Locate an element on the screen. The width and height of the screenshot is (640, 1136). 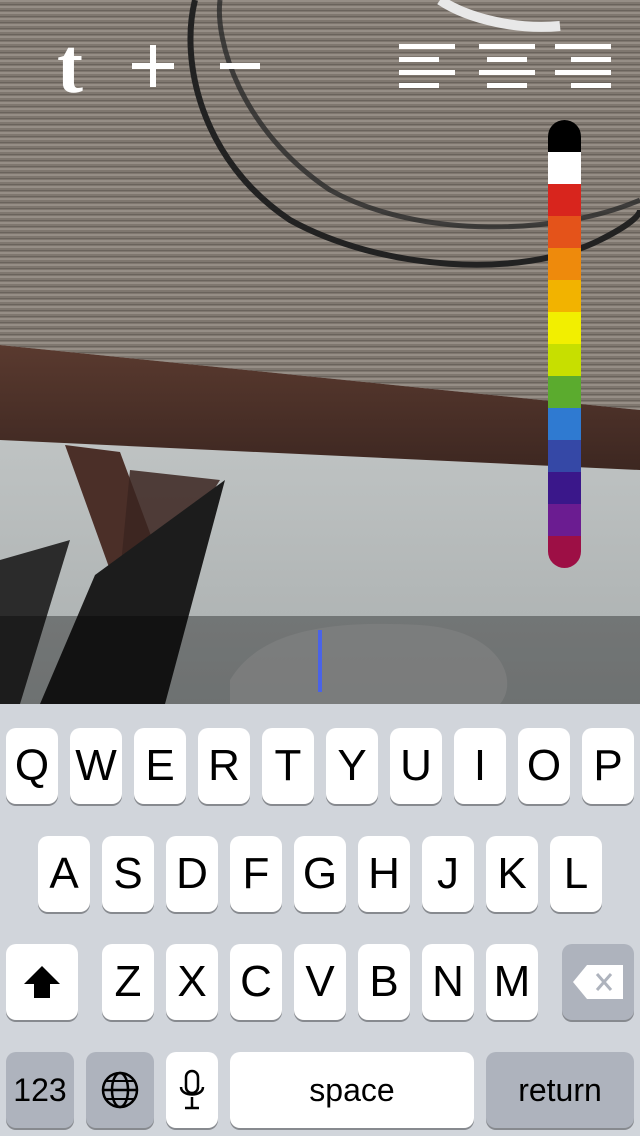
globe-icon is located at coordinates (120, 1090).